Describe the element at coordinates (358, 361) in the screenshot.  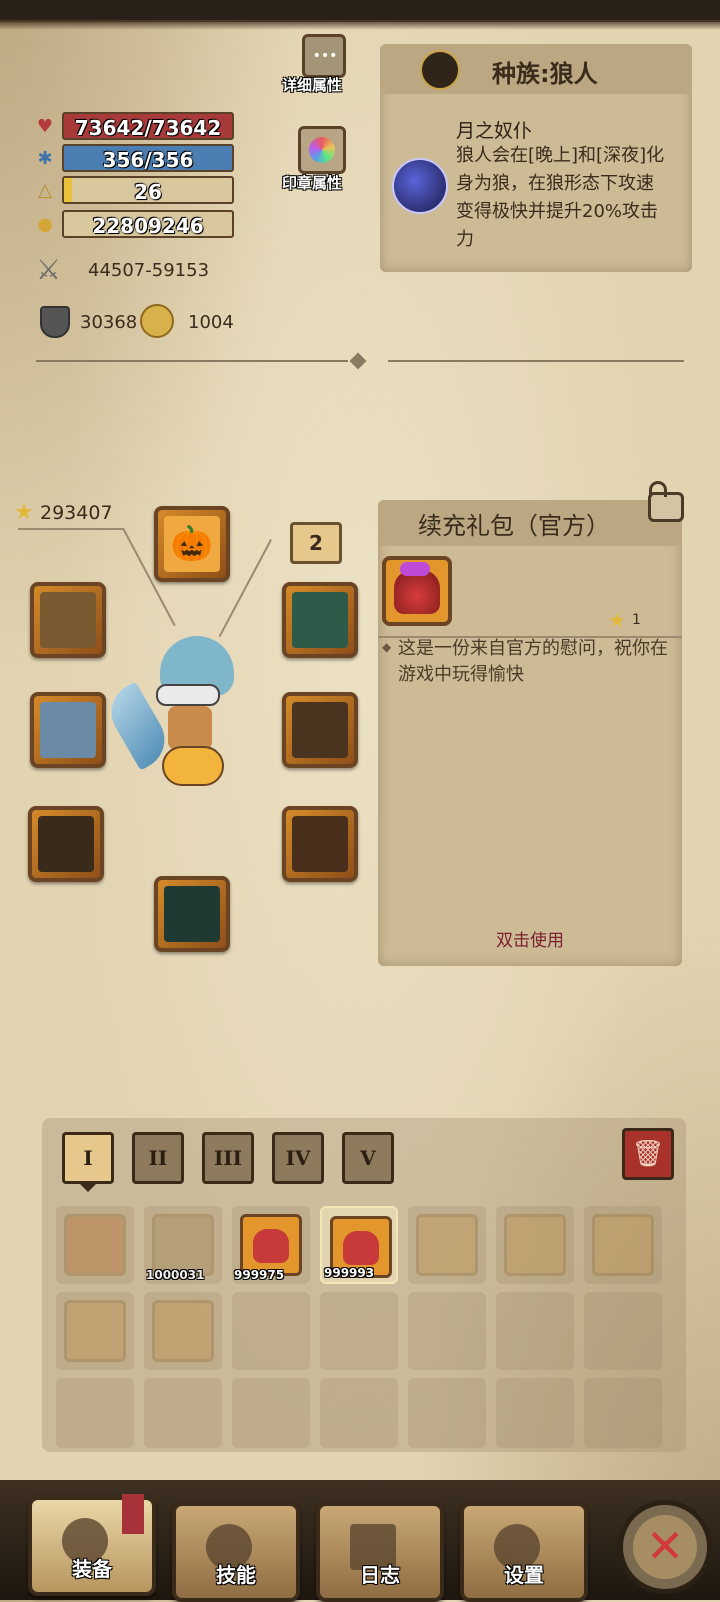
I see `divider-diamond` at that location.